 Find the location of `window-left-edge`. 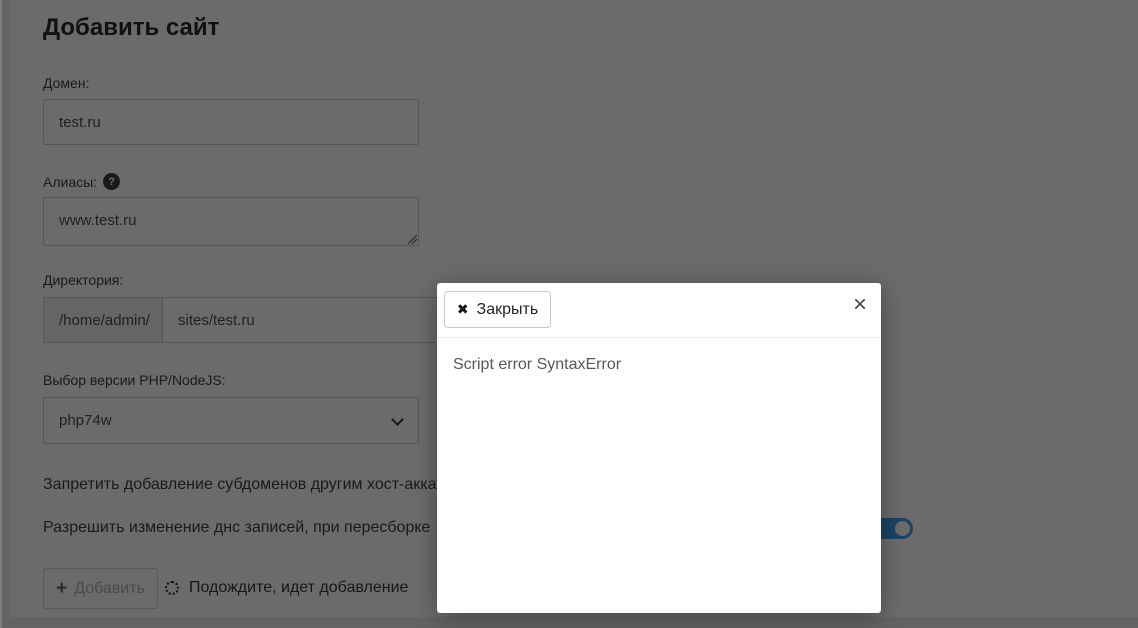

window-left-edge is located at coordinates (1, 314).